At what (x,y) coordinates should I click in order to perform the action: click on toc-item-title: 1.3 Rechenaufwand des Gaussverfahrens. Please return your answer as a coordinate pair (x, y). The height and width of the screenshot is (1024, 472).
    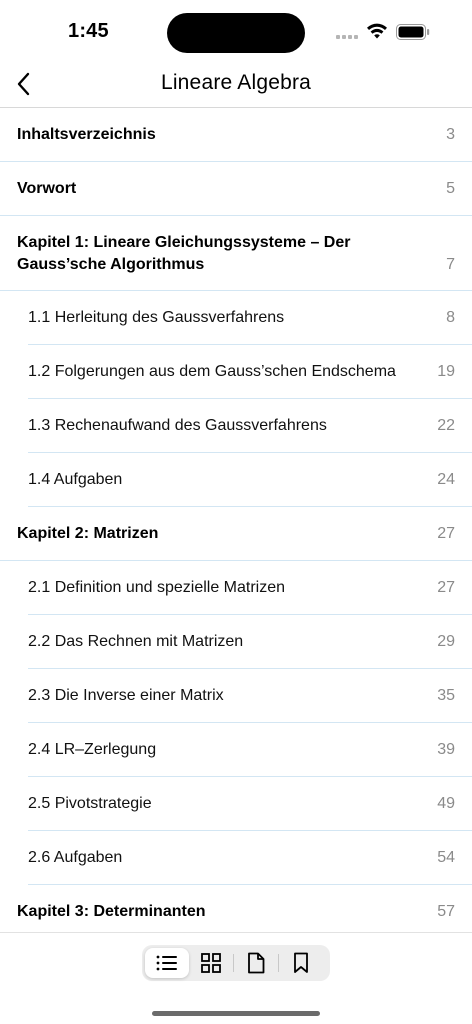
    Looking at the image, I should click on (177, 425).